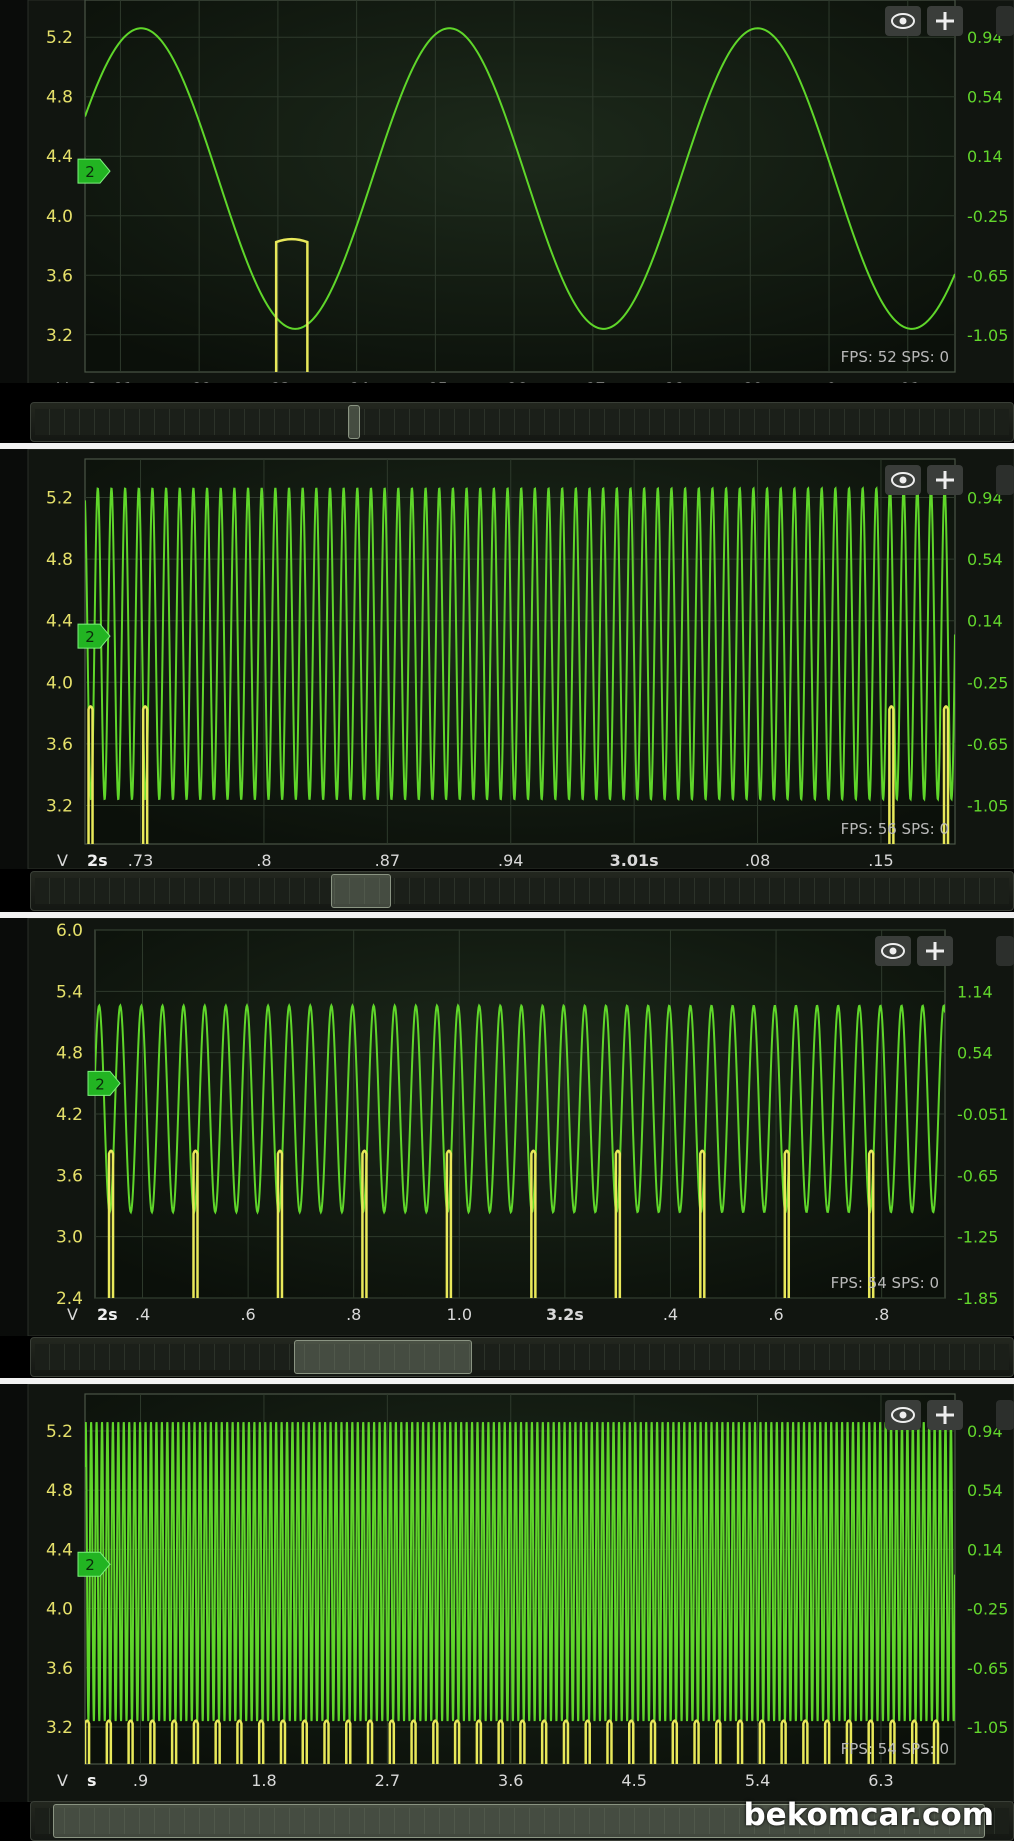  Describe the element at coordinates (97, 381) in the screenshot. I see `x-start-label: 2s` at that location.